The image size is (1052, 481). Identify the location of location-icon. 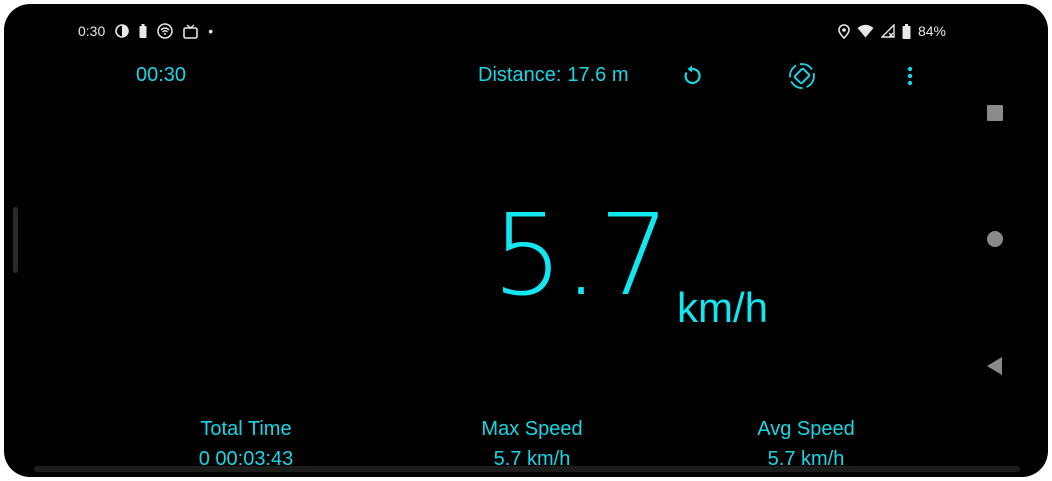
(844, 31).